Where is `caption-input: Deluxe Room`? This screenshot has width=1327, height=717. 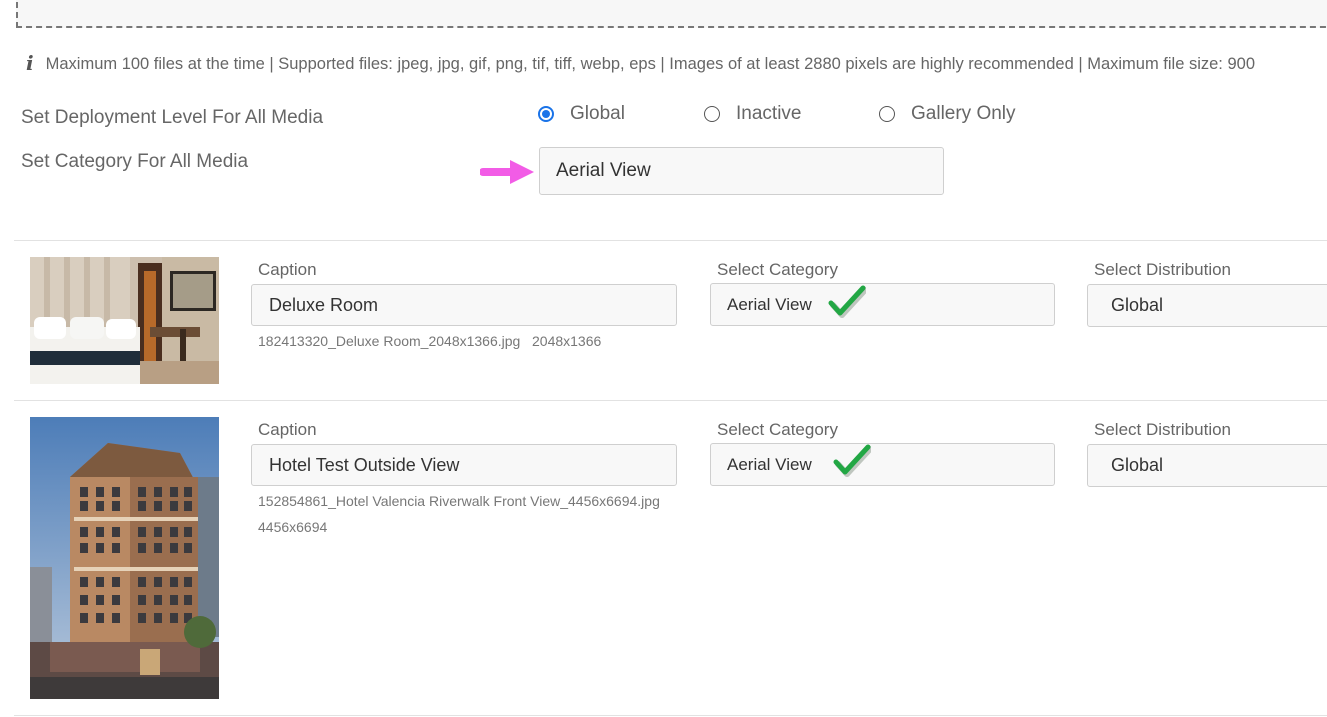 caption-input: Deluxe Room is located at coordinates (464, 305).